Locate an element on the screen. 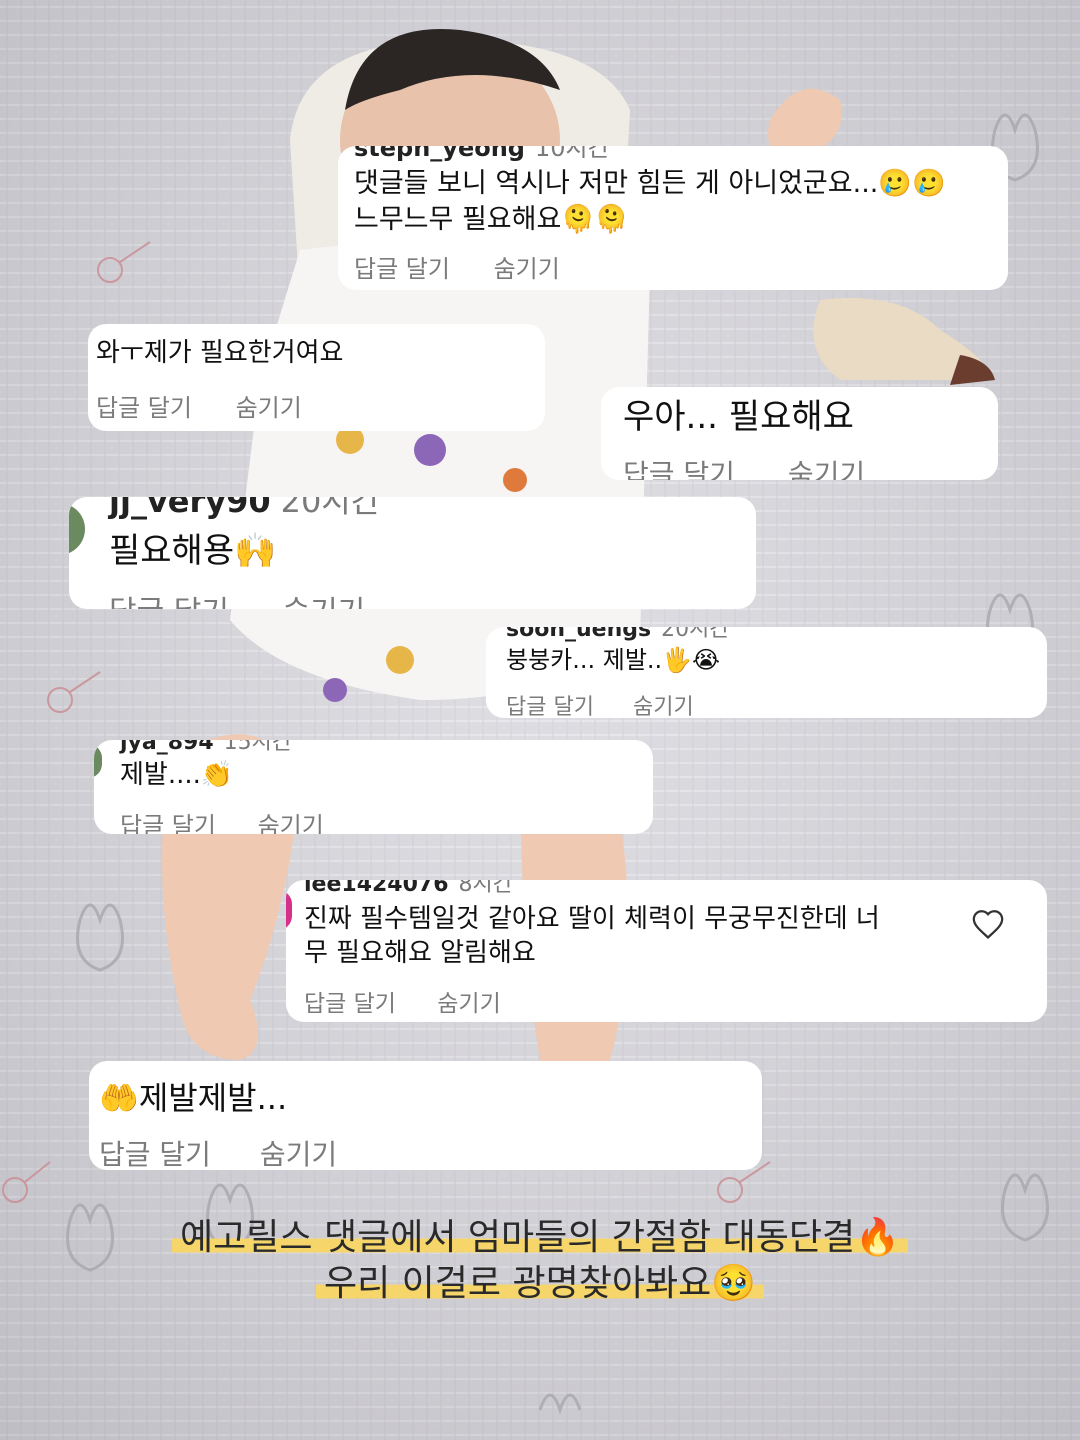 This screenshot has height=1440, width=1080. comment-card: 우아... 필요해요 답글 달기 숨기기 is located at coordinates (799, 433).